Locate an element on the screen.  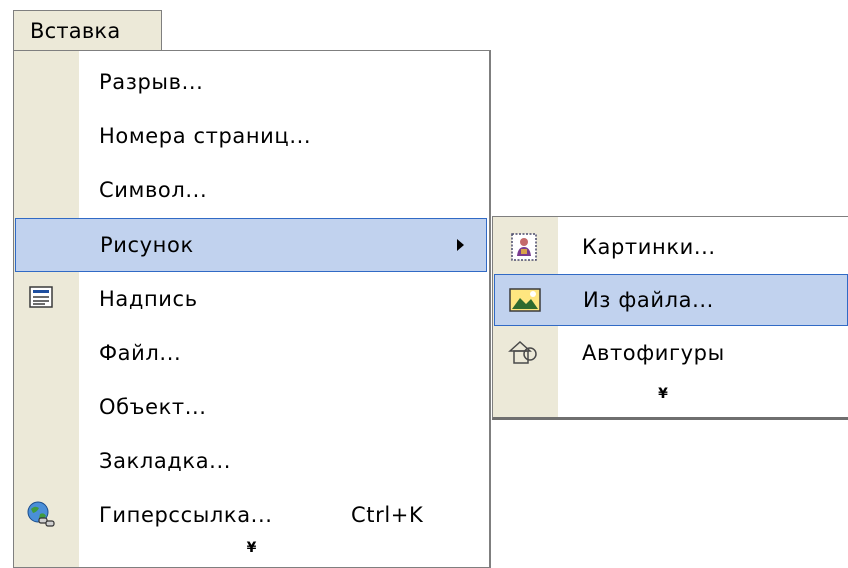
submenu-item-autoshapes: Автофигуры is located at coordinates (671, 353).